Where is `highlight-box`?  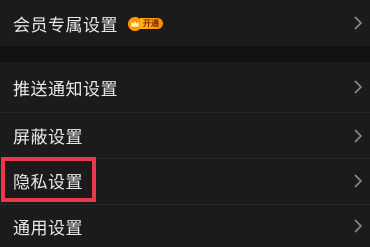
highlight-box is located at coordinates (48, 179).